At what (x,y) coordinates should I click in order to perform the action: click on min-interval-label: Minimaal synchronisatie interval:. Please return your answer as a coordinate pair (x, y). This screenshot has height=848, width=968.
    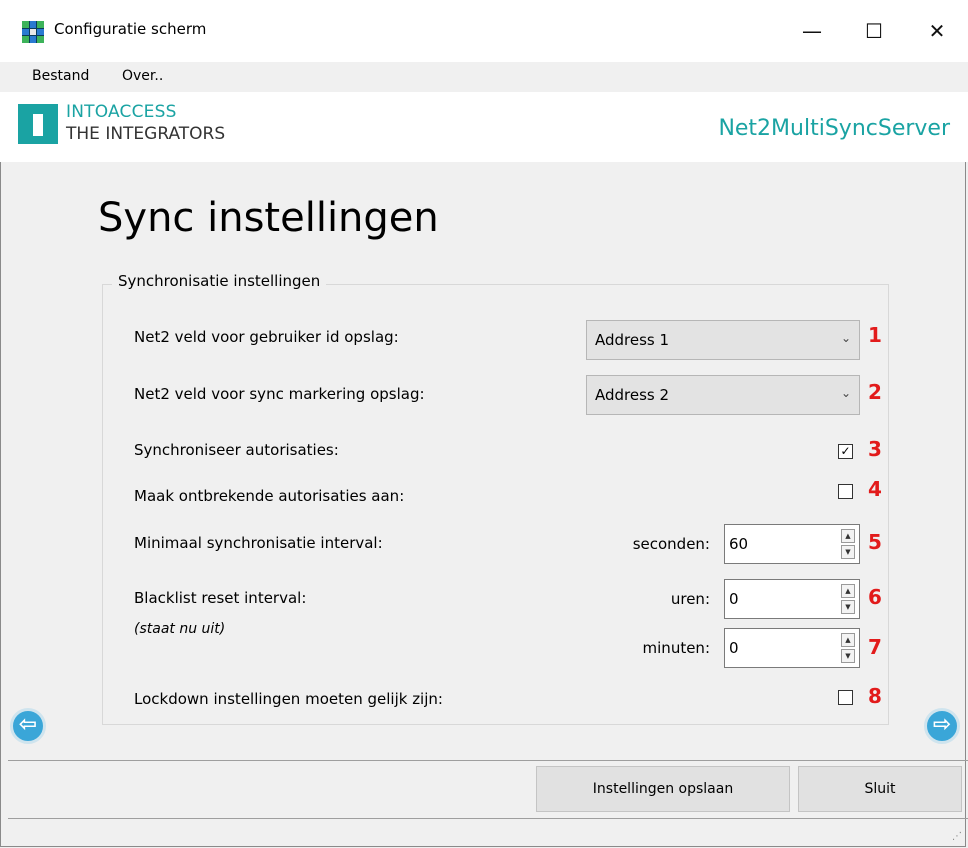
    Looking at the image, I should click on (258, 543).